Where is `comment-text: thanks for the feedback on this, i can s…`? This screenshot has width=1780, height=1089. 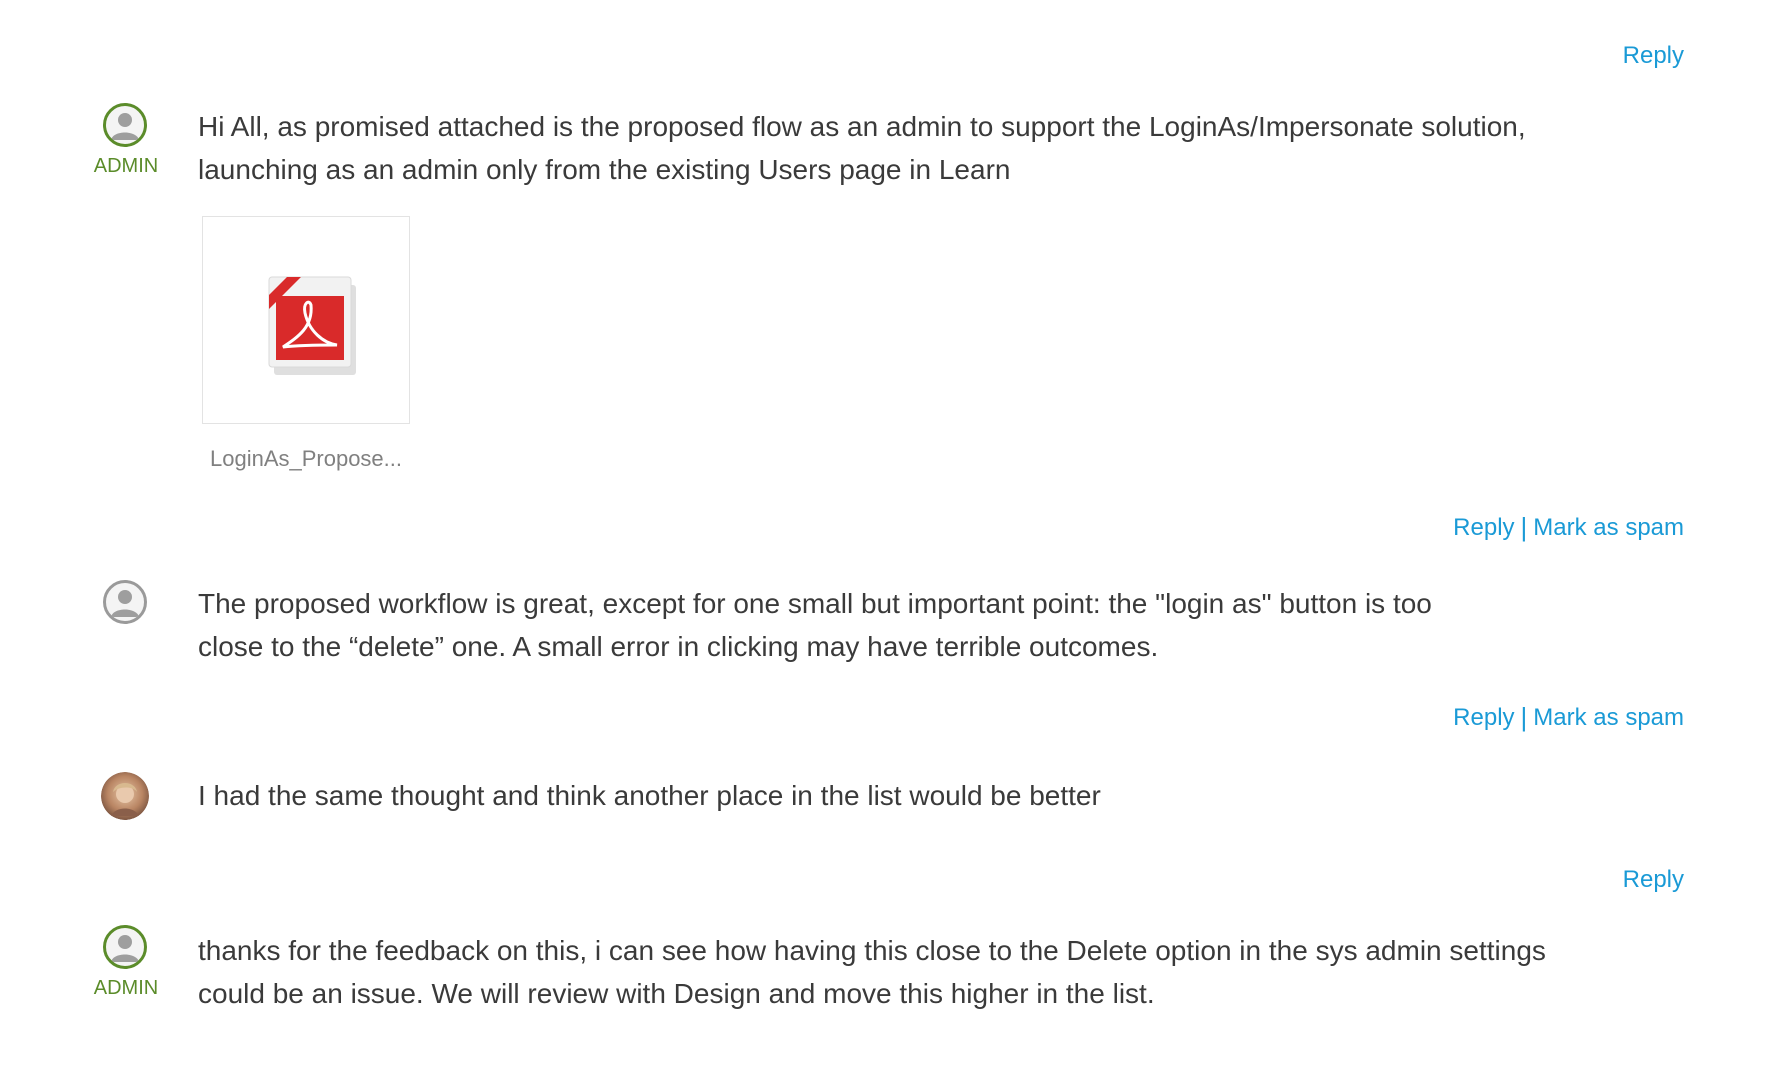 comment-text: thanks for the feedback on this, i can s… is located at coordinates (872, 972).